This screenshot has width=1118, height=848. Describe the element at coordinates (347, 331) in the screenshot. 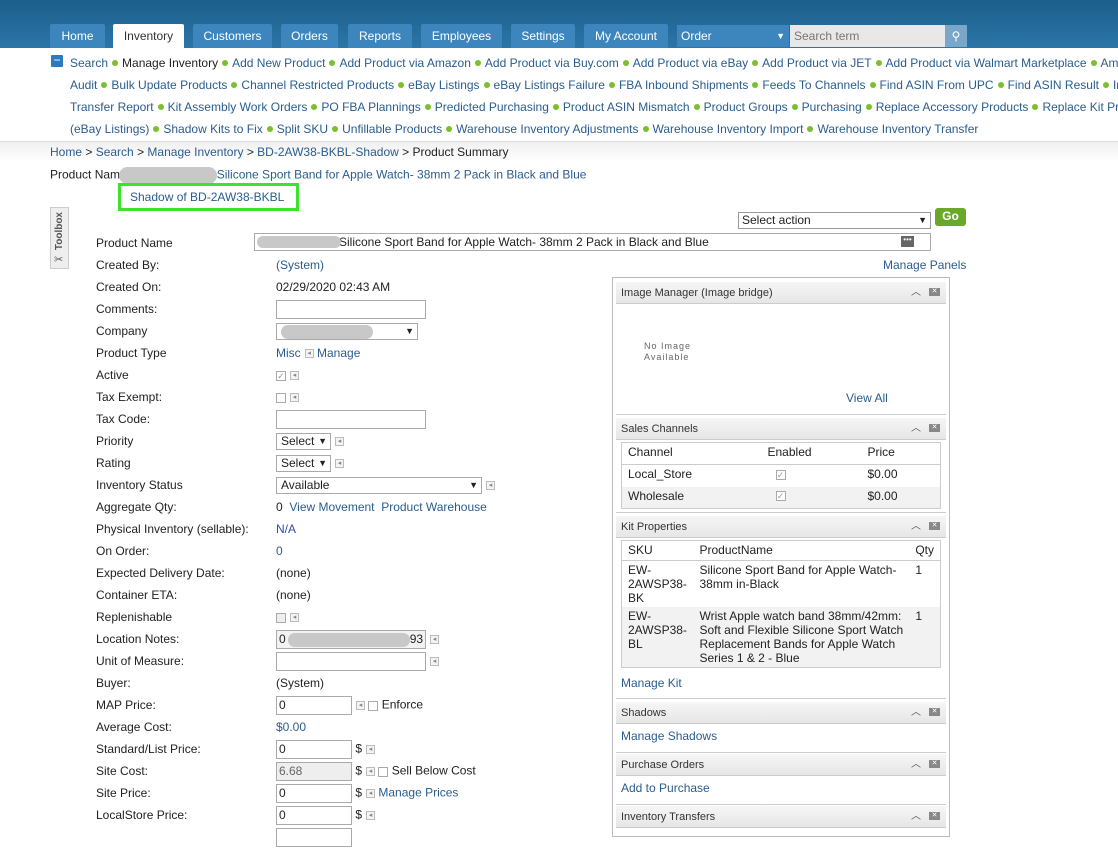

I see `company-select: ▼` at that location.